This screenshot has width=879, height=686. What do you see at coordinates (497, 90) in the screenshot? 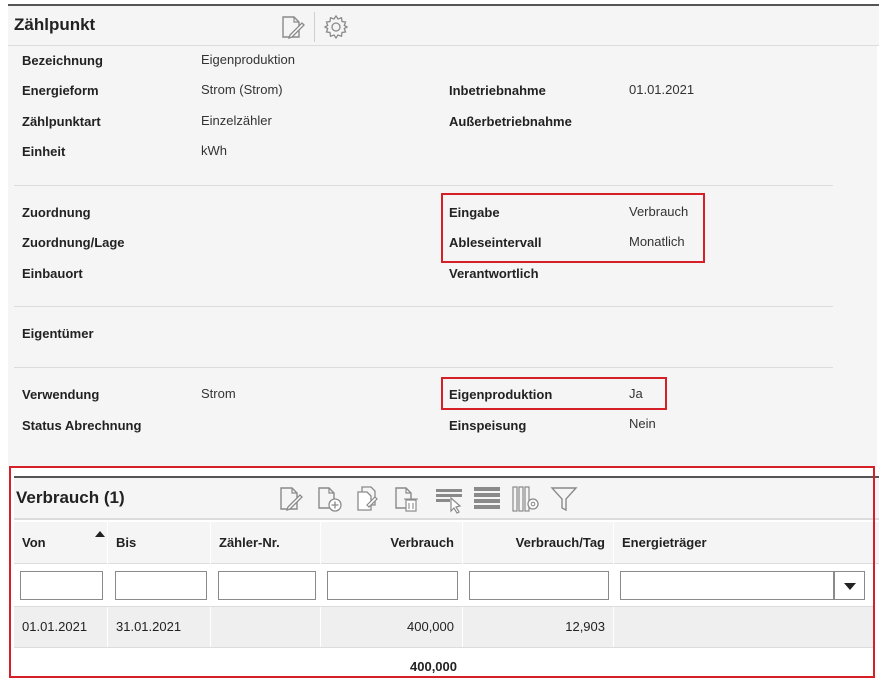
I see `label-inbetriebnahme: Inbetriebnahme` at bounding box center [497, 90].